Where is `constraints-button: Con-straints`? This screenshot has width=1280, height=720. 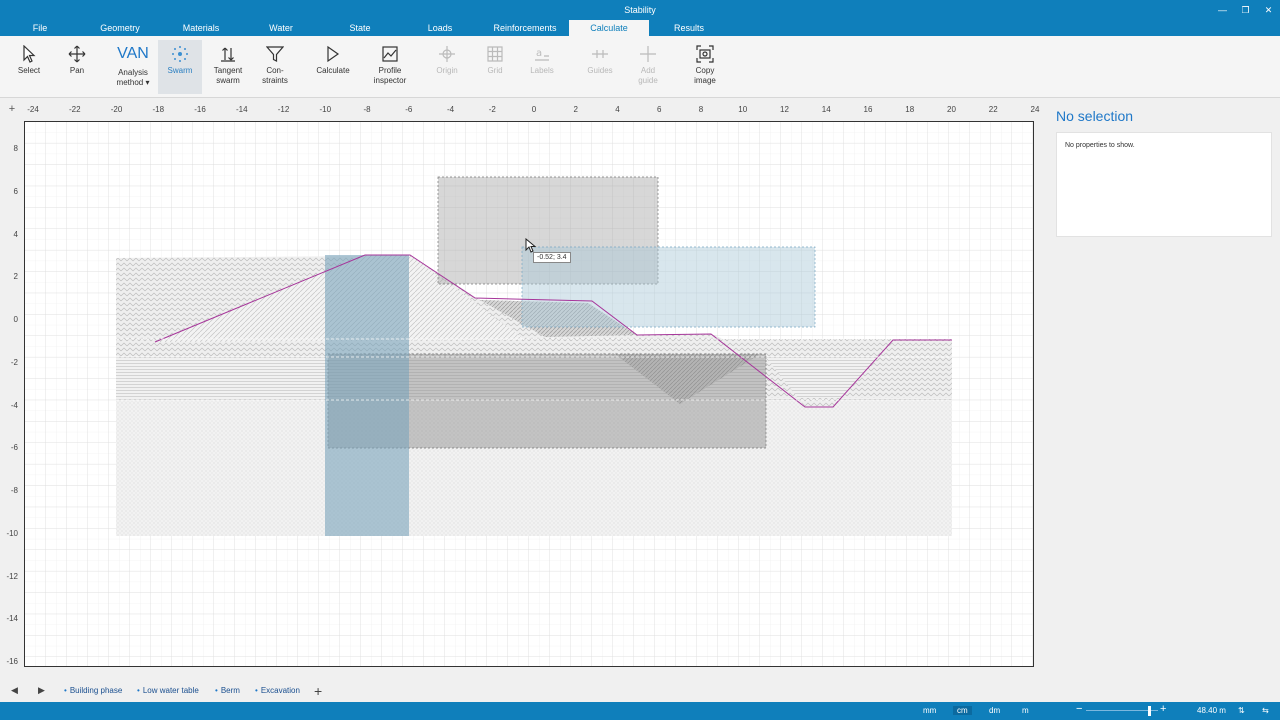
constraints-button: Con-straints is located at coordinates (275, 67).